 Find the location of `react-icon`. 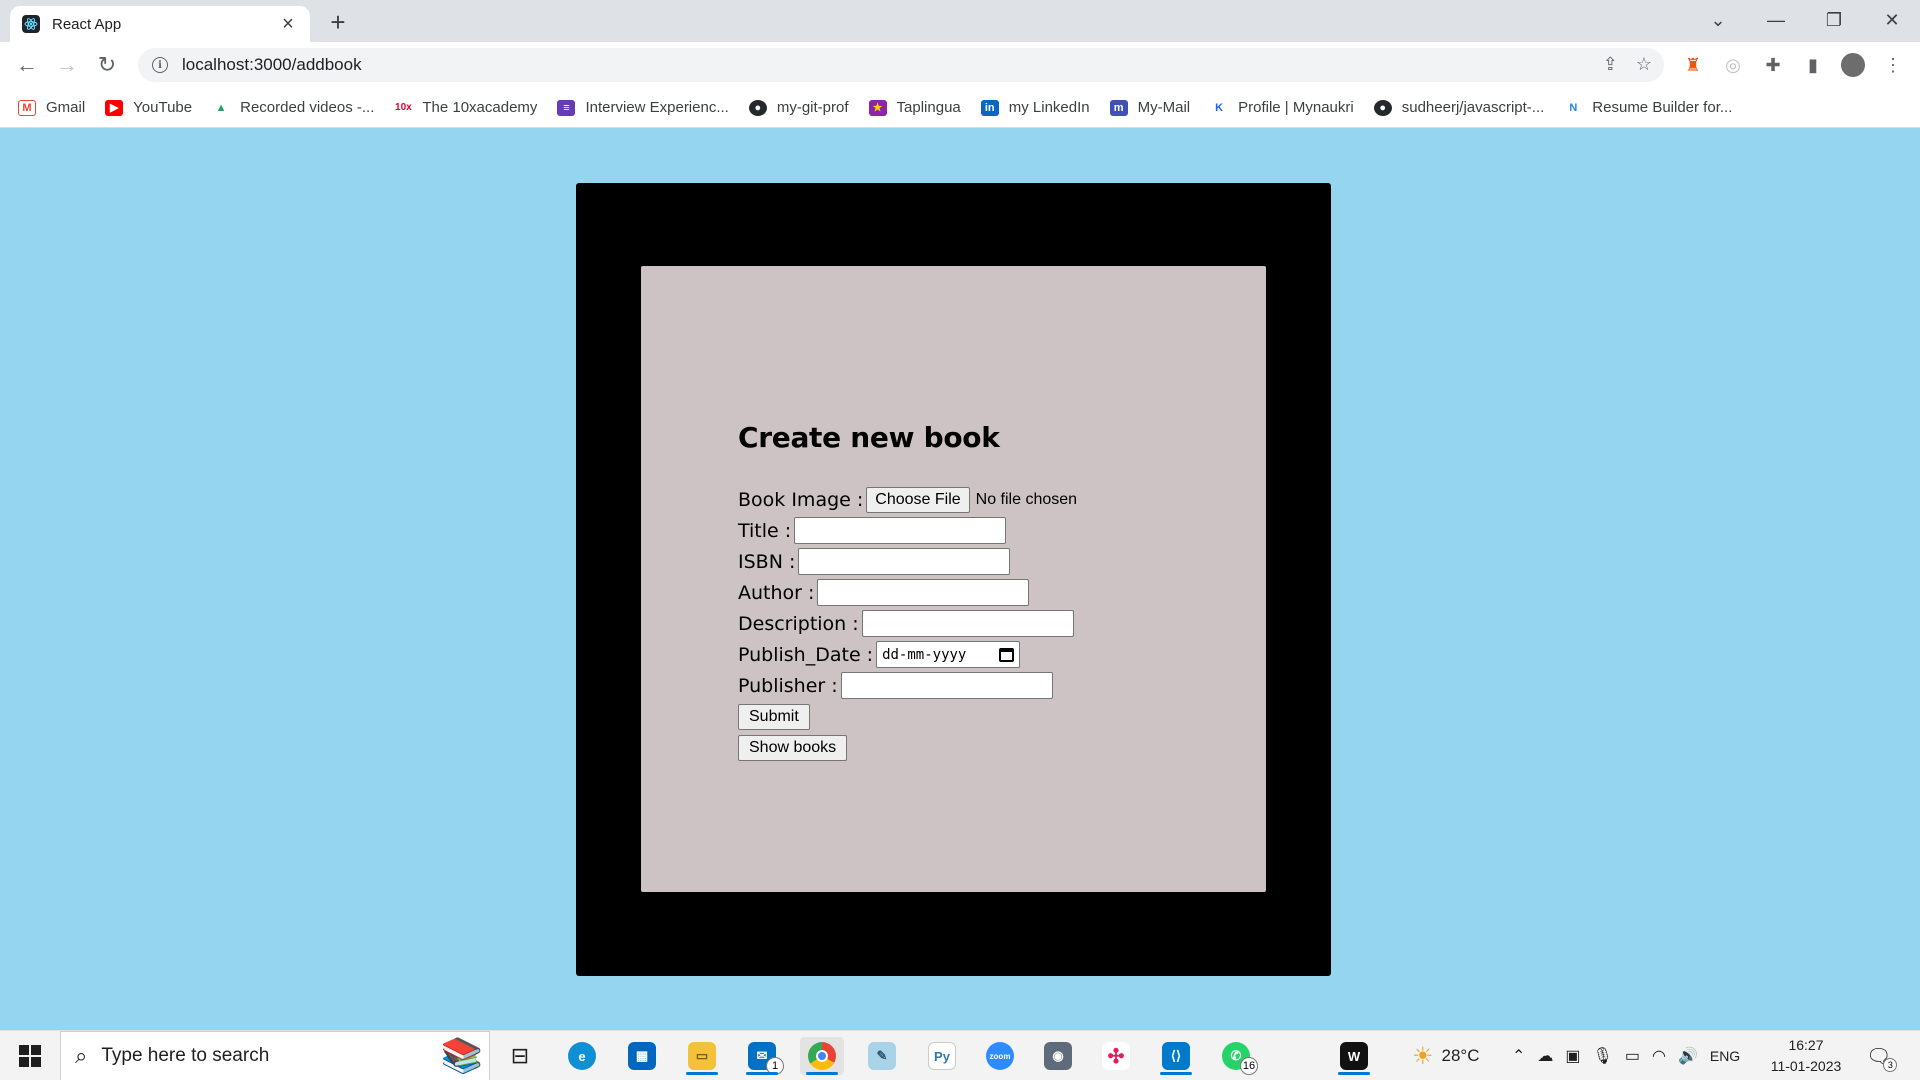

react-icon is located at coordinates (31, 24).